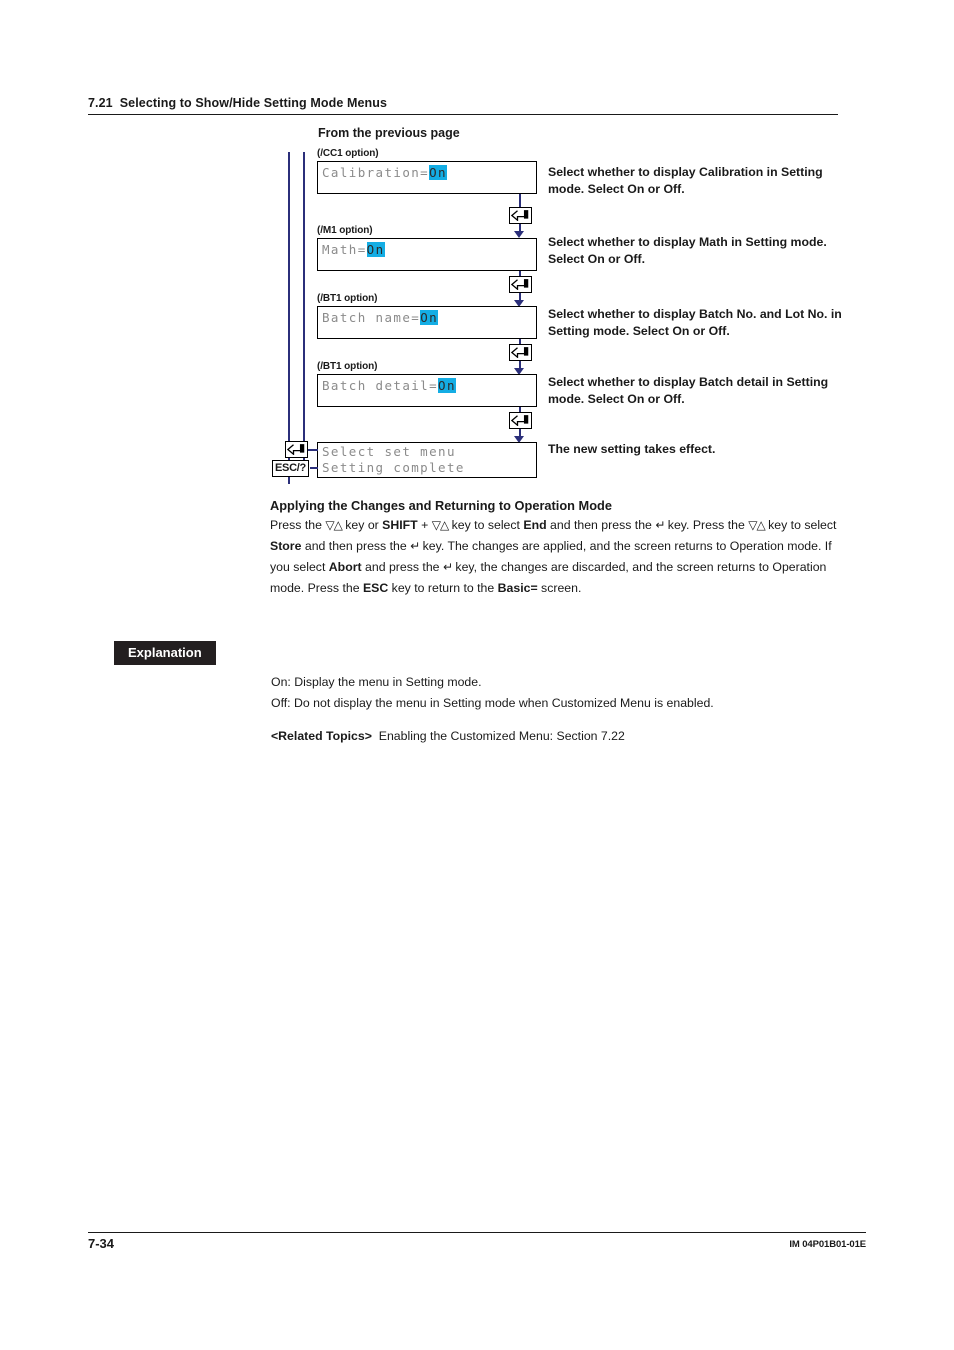 The width and height of the screenshot is (954, 1350). I want to click on document-number: IM 04P01B01-01E, so click(827, 1244).